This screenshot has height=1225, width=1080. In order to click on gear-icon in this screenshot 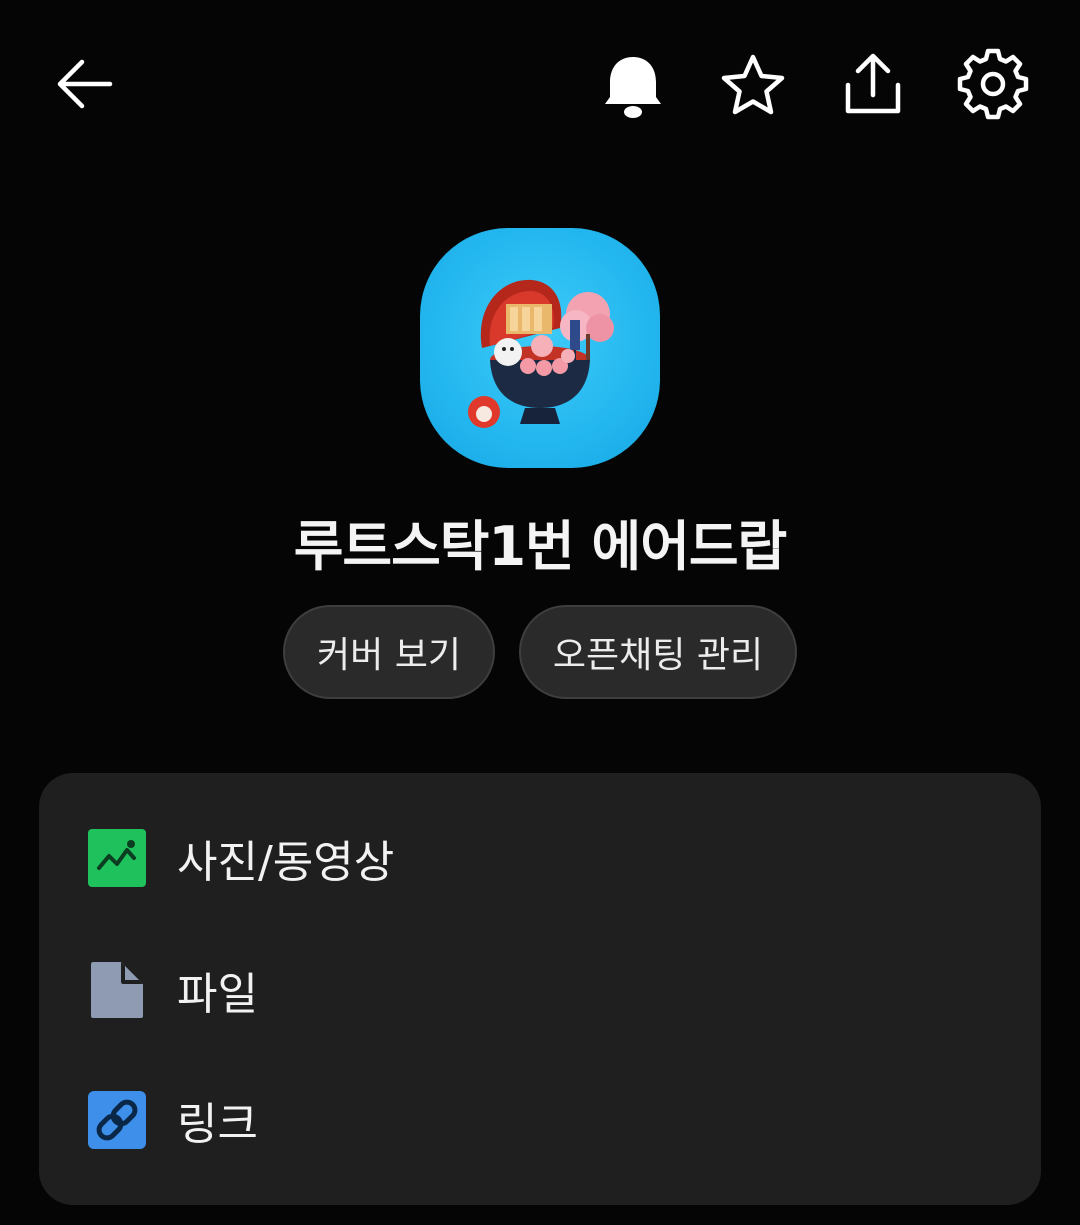, I will do `click(993, 84)`.